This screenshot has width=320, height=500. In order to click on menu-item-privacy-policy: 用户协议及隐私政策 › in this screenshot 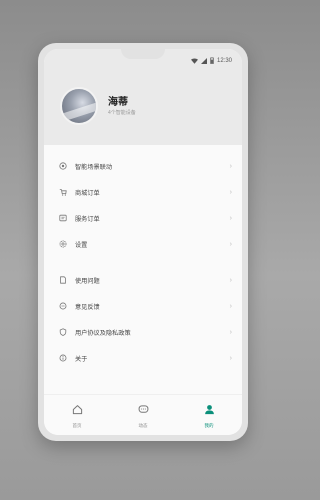, I will do `click(143, 332)`.